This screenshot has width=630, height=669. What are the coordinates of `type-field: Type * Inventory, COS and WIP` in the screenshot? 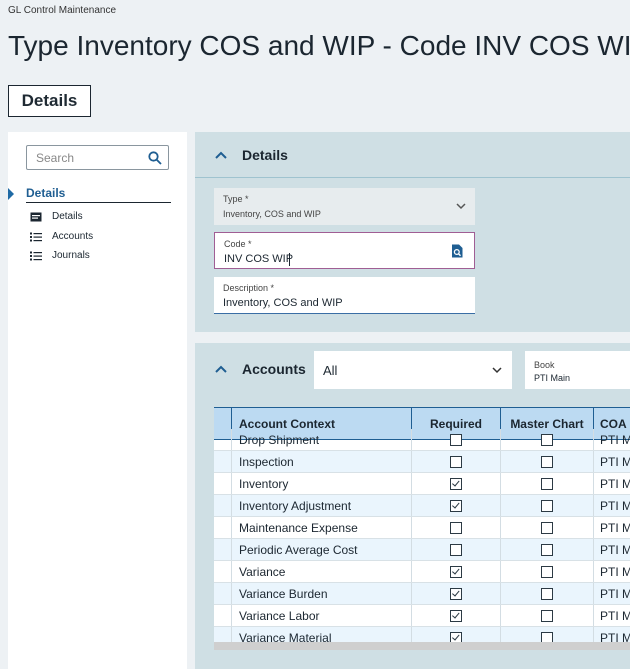 It's located at (344, 206).